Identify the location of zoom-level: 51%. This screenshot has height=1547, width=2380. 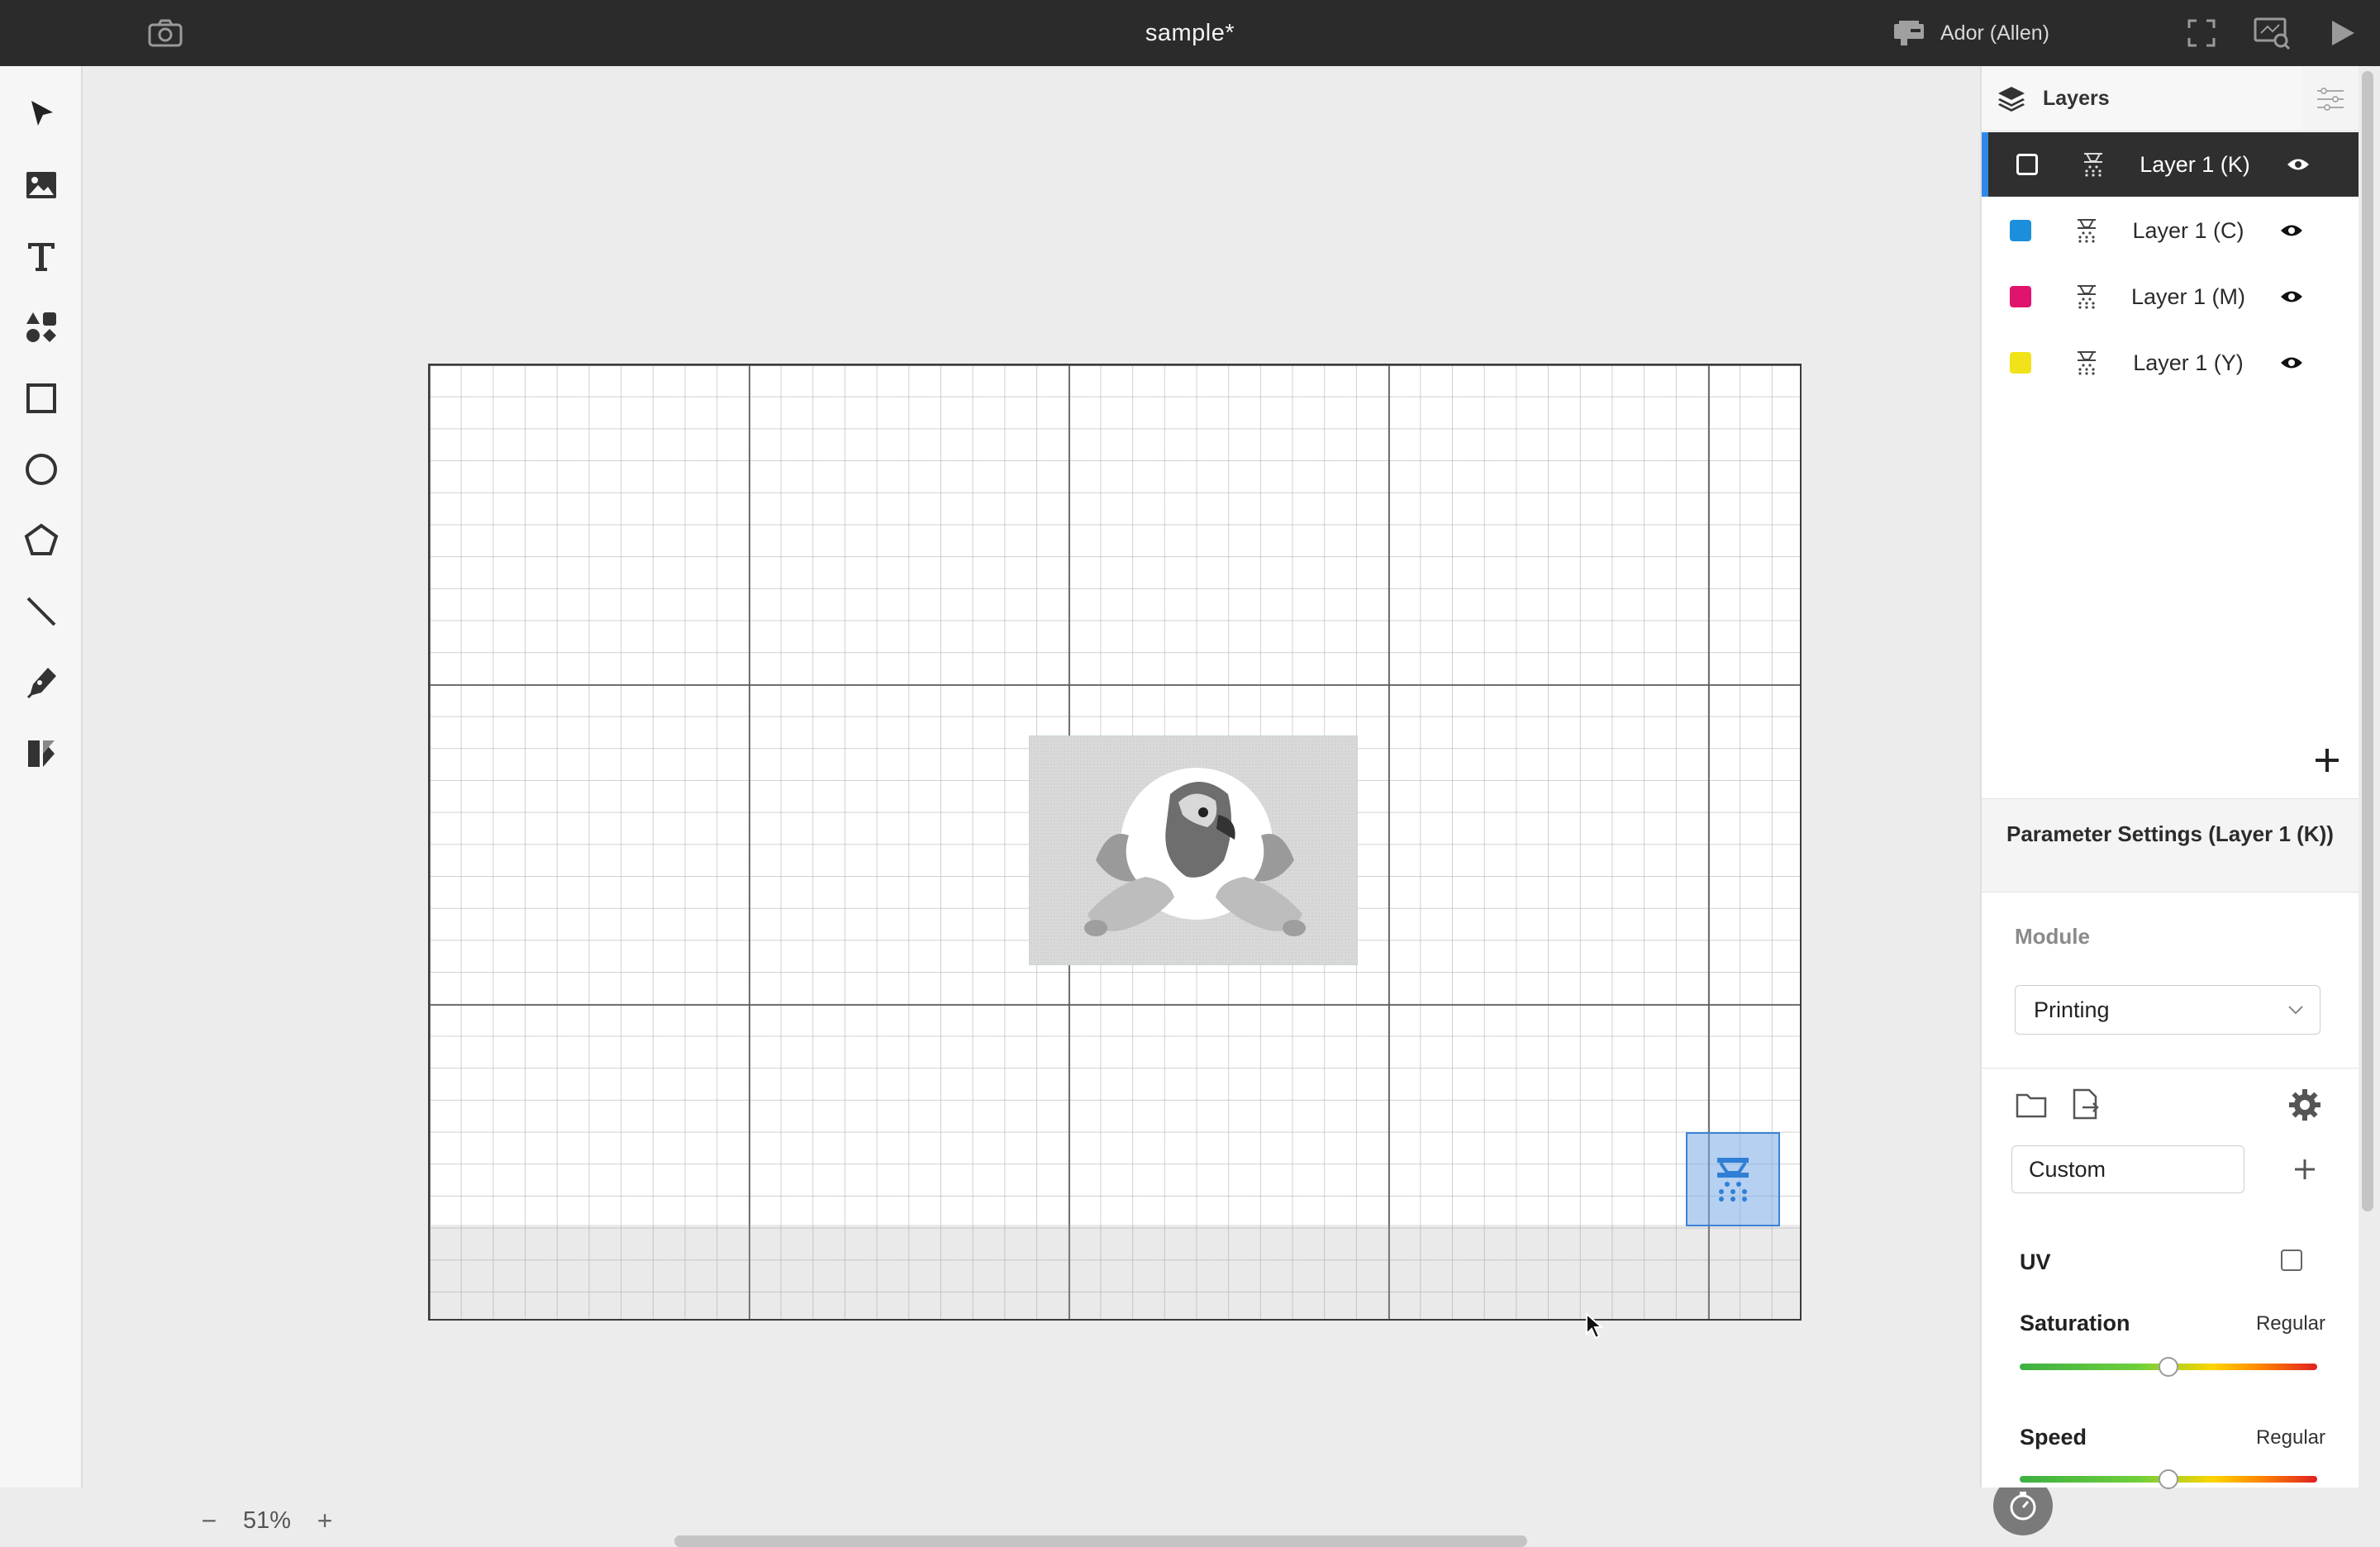
(267, 1520).